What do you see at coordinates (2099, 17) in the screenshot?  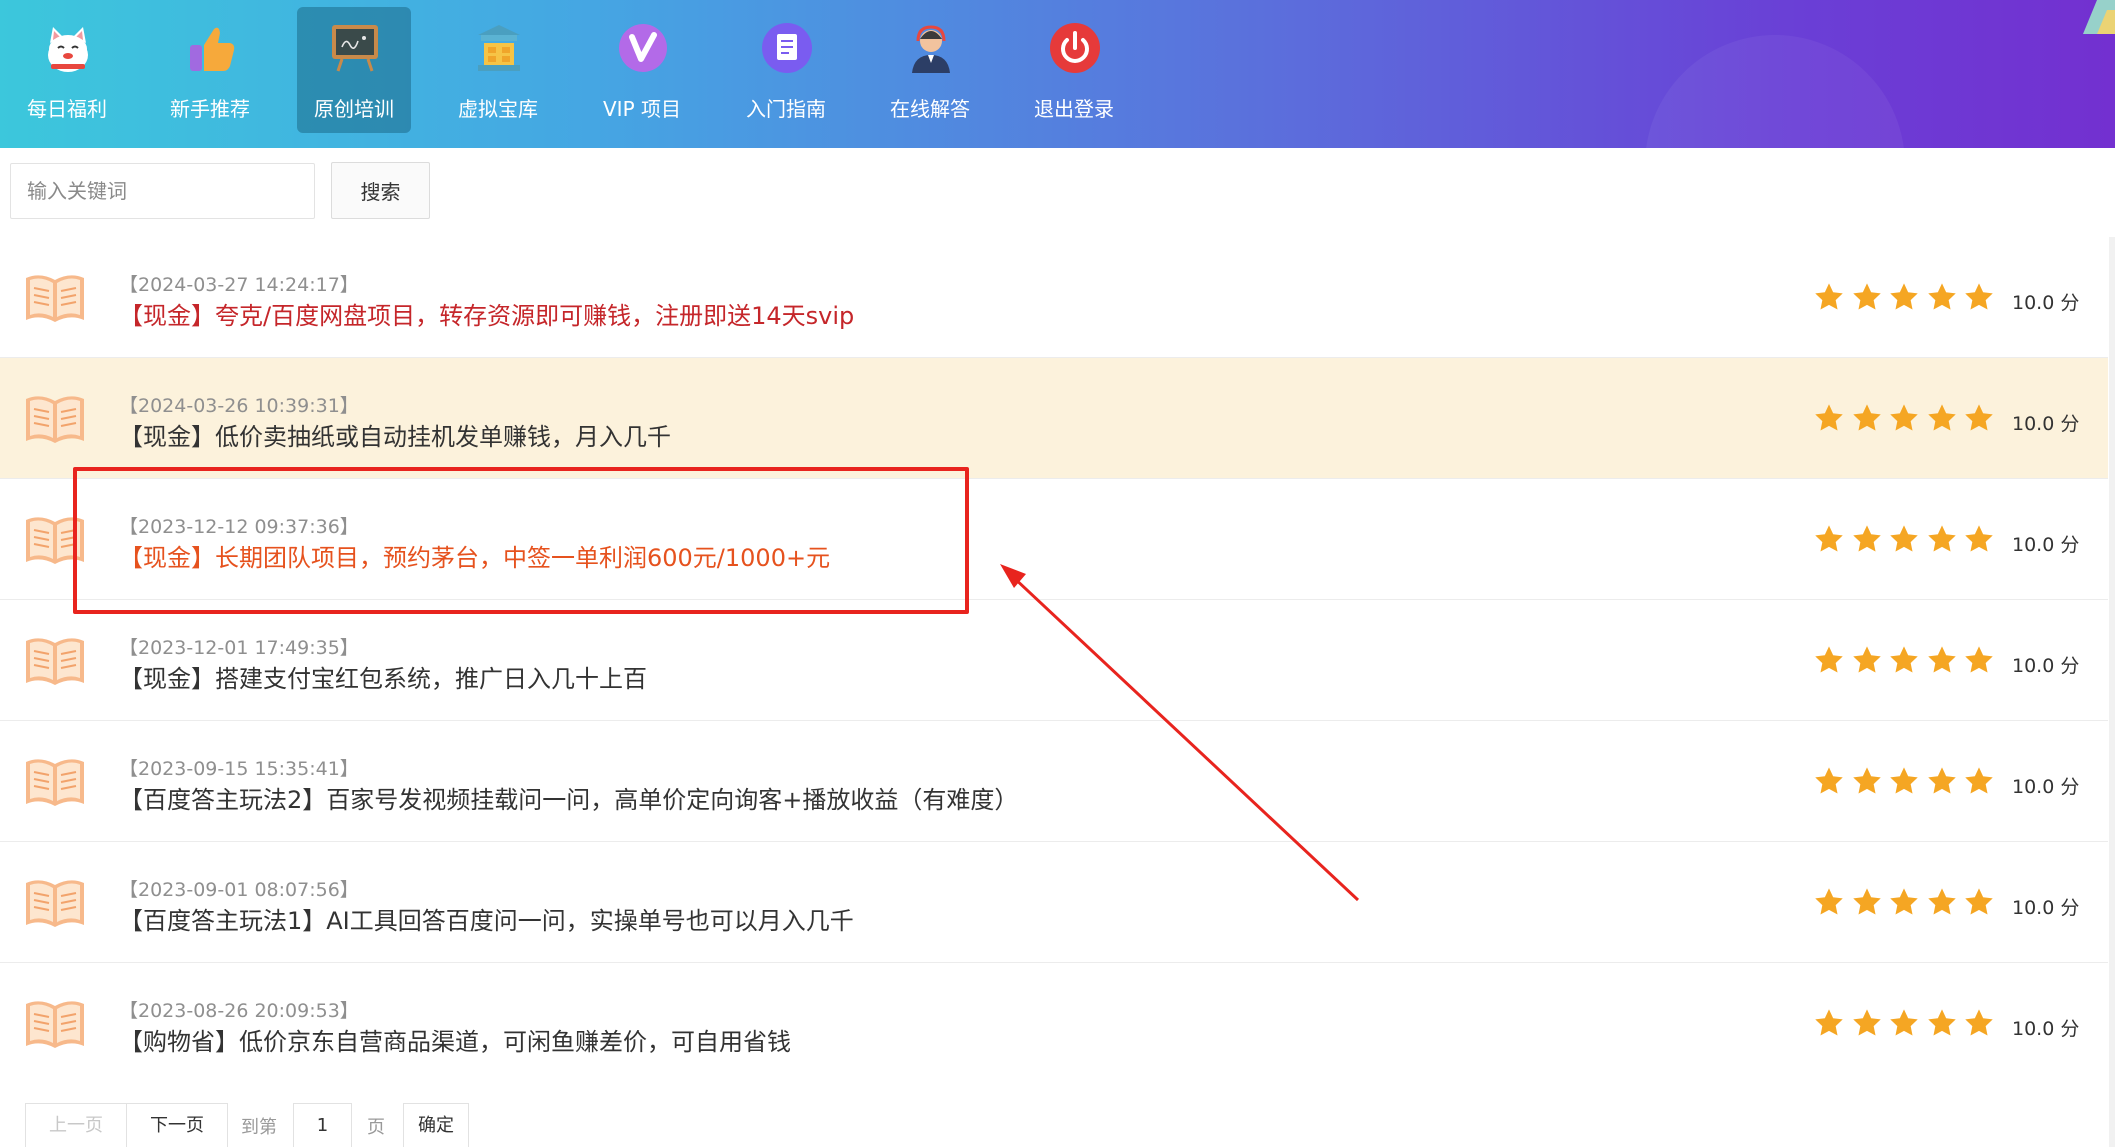 I see `corner-logo-icon` at bounding box center [2099, 17].